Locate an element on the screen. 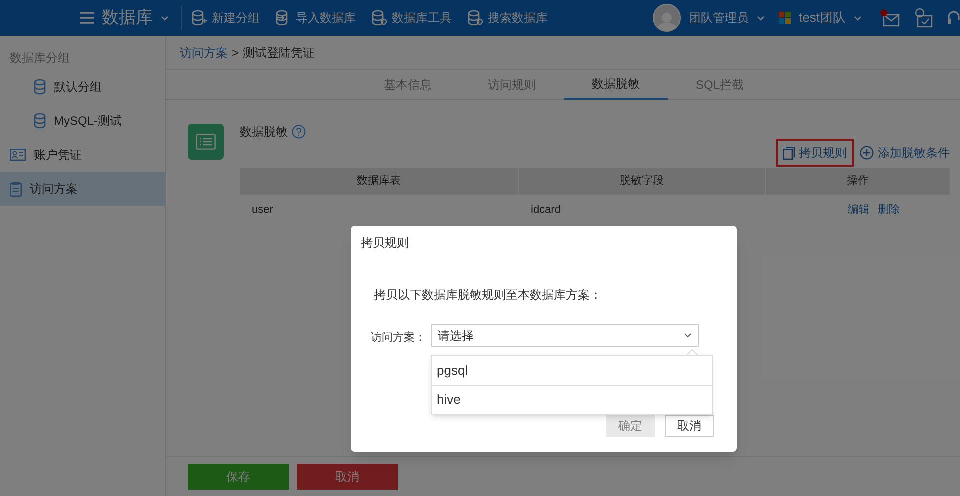 This screenshot has height=496, width=960. column-header: 脱敏字段 is located at coordinates (642, 181).